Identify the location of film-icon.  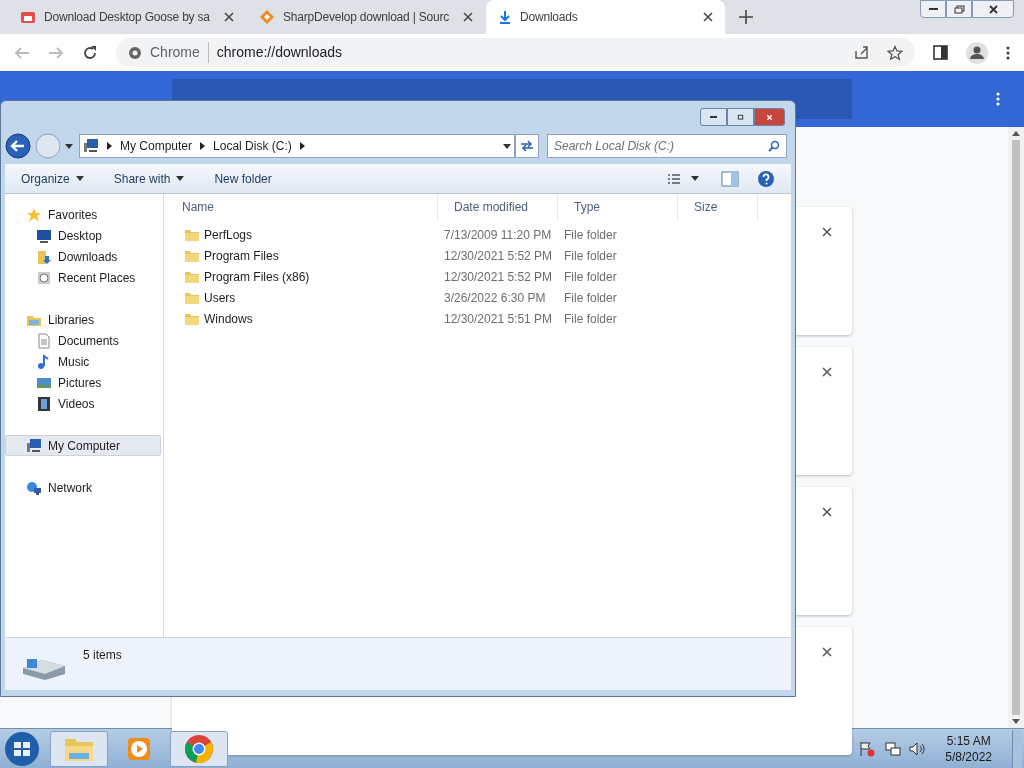
(44, 403).